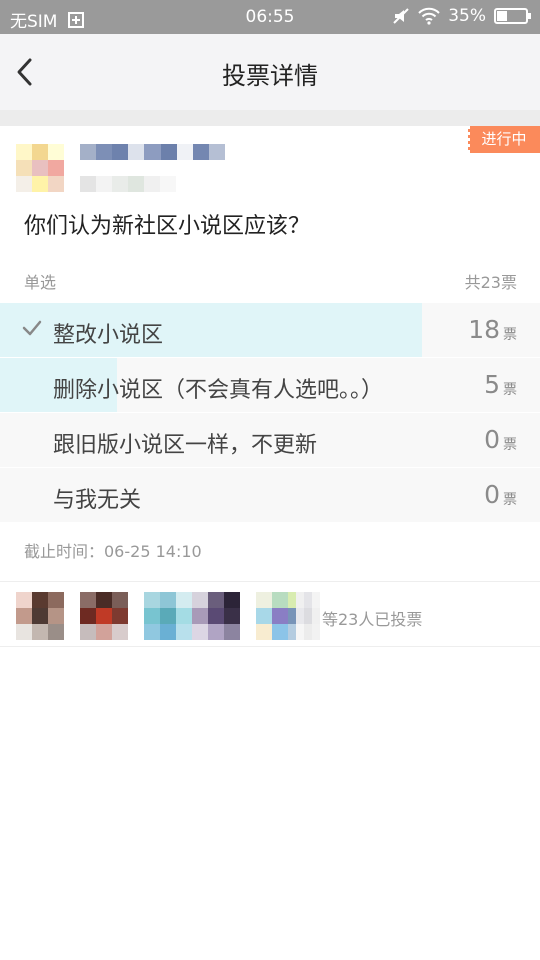 This screenshot has width=540, height=960. I want to click on poll-option: 删除小说区（不会真有人选吧。。） 5 票, so click(270, 385).